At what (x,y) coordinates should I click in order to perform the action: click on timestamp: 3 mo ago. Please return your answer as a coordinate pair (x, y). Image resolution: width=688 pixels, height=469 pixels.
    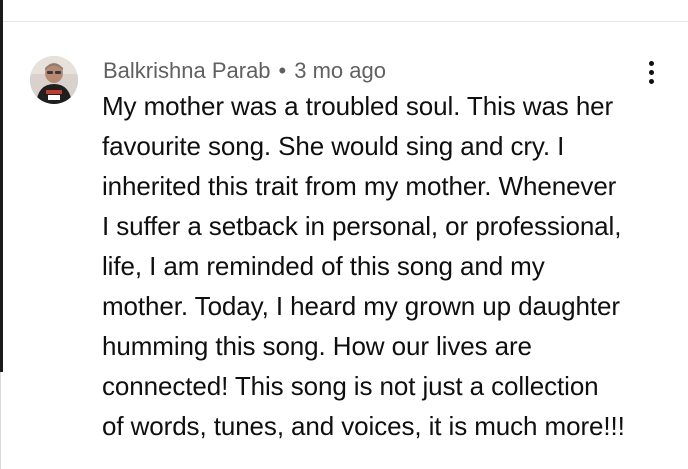
    Looking at the image, I should click on (340, 71).